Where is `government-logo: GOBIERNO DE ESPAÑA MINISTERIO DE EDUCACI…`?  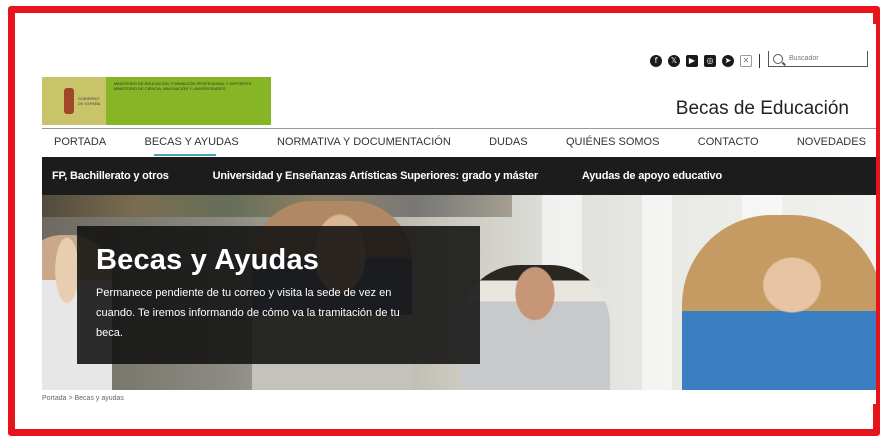
government-logo: GOBIERNO DE ESPAÑA MINISTERIO DE EDUCACI… is located at coordinates (156, 101).